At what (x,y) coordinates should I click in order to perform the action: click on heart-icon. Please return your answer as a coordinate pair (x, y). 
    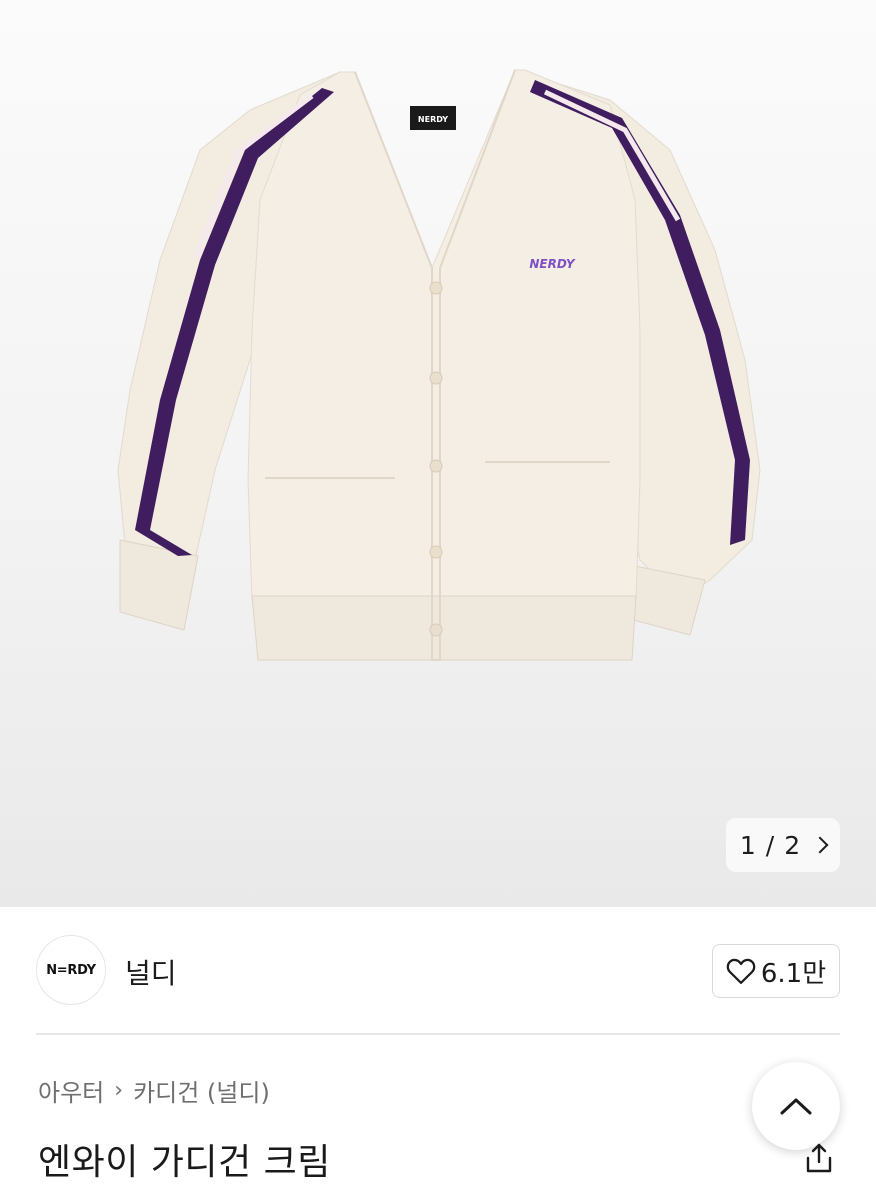
    Looking at the image, I should click on (741, 971).